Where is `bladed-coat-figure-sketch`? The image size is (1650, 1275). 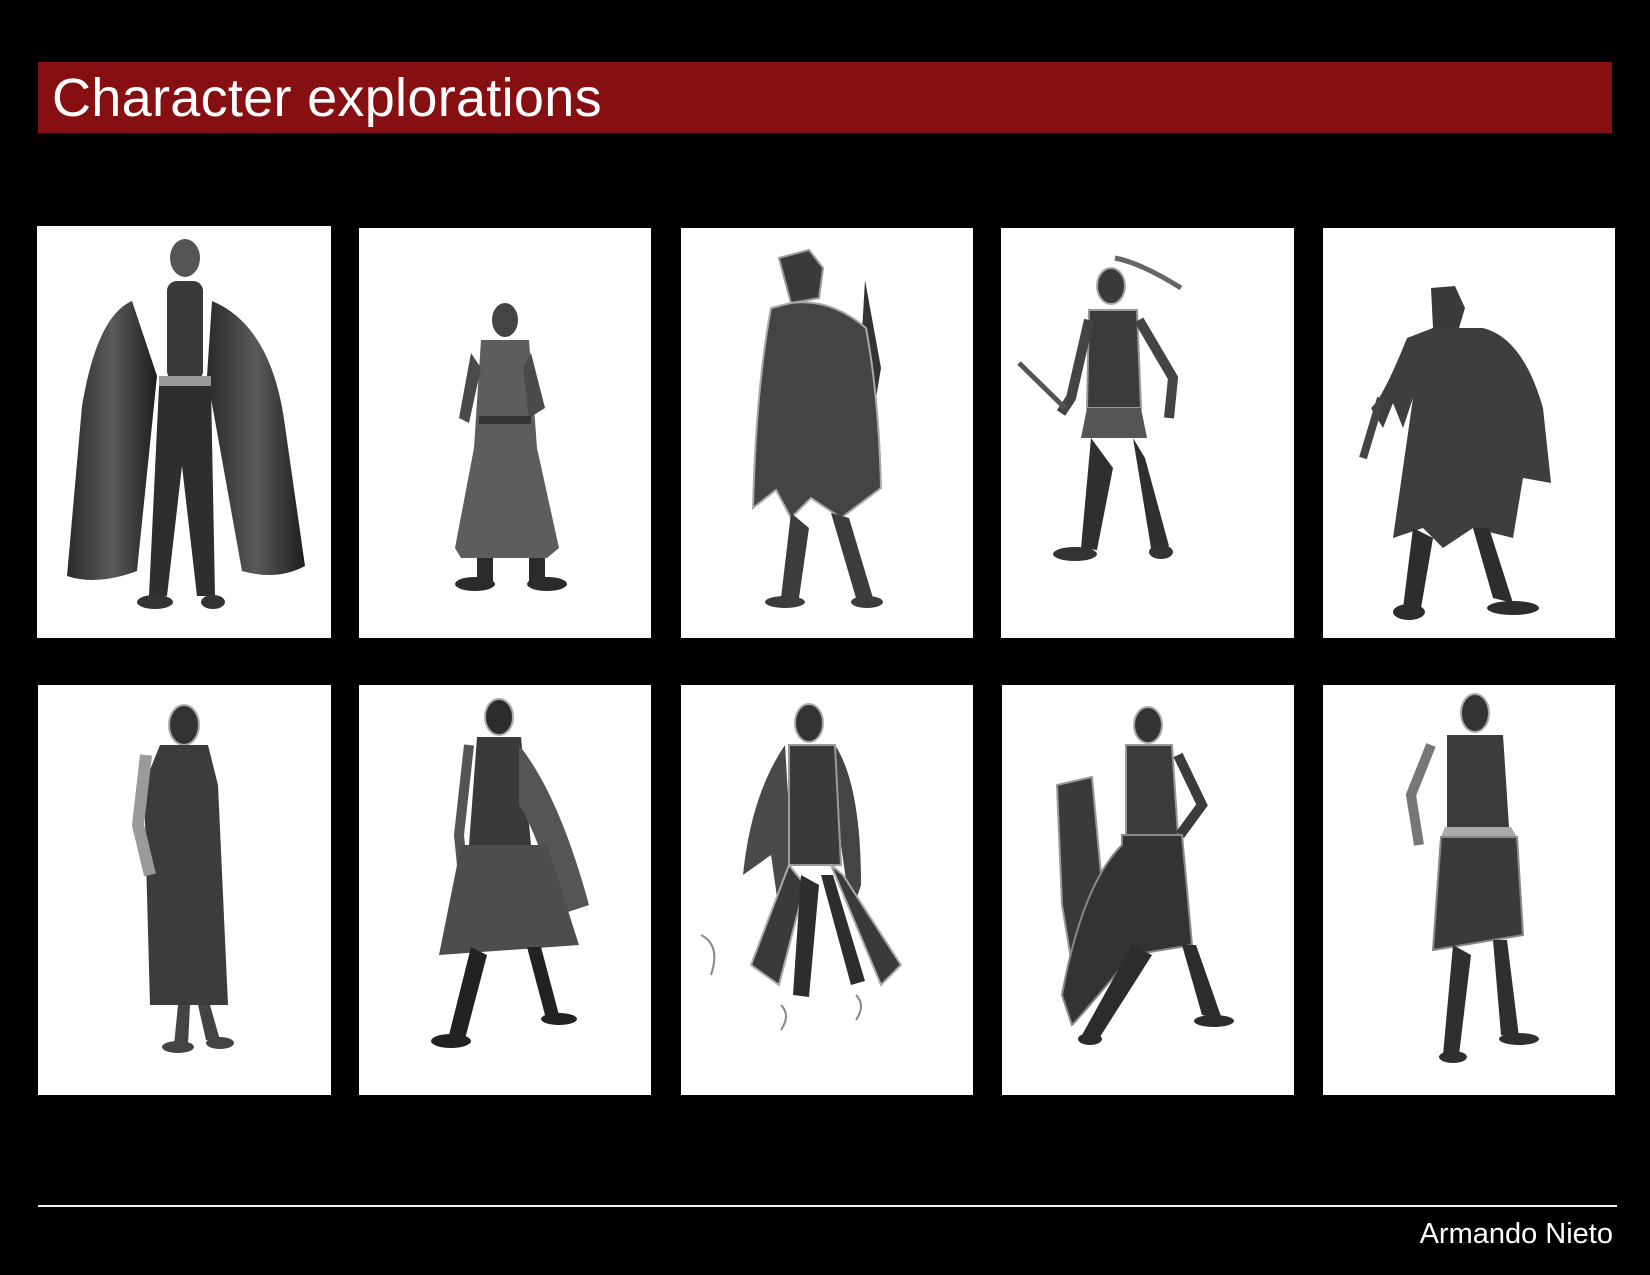
bladed-coat-figure-sketch is located at coordinates (801, 867).